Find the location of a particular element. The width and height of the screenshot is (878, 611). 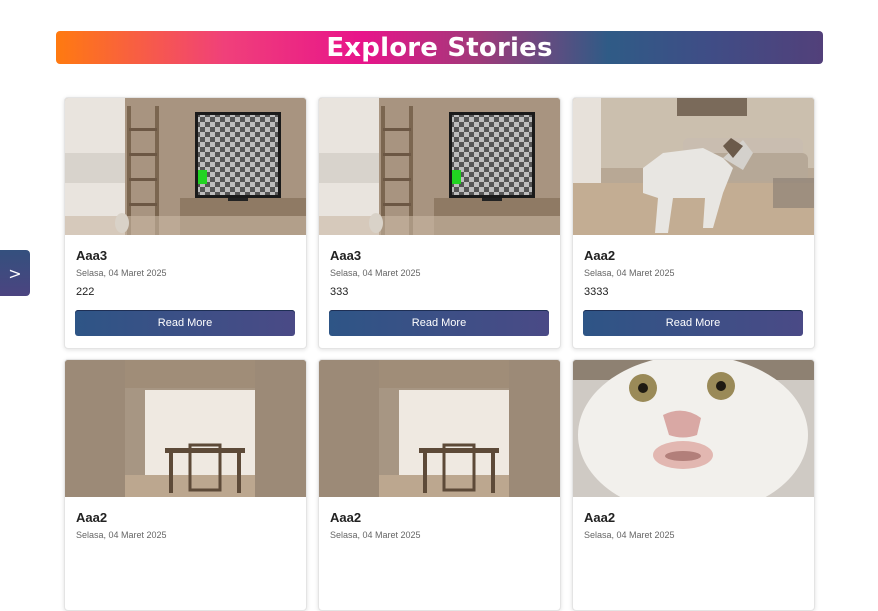

sidebar-toggle-button: > is located at coordinates (15, 273).